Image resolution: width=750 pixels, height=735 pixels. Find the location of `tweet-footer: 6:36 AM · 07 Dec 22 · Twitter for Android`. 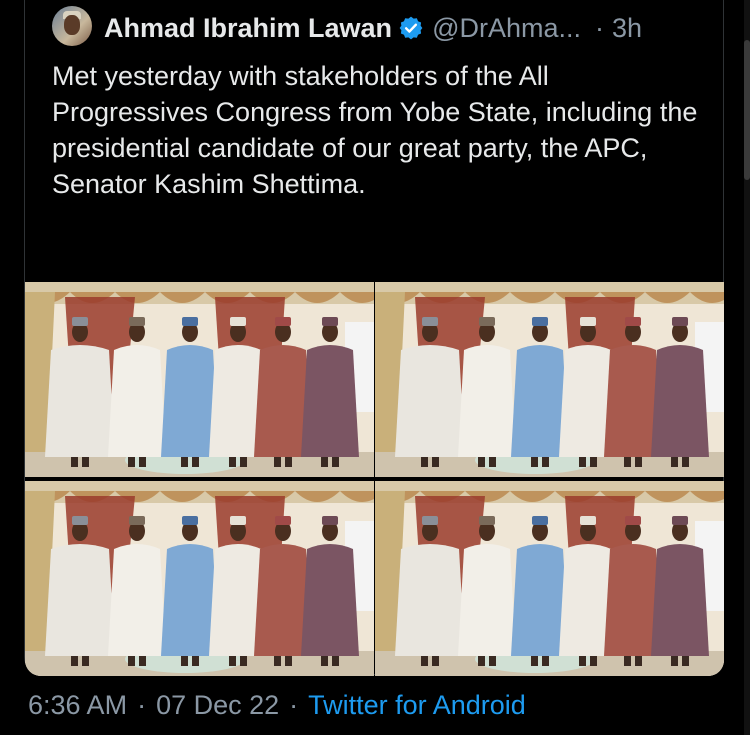

tweet-footer: 6:36 AM · 07 Dec 22 · Twitter for Android is located at coordinates (277, 705).